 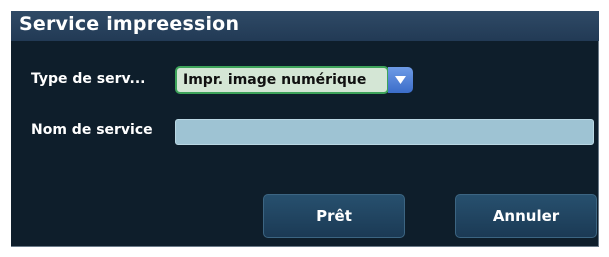 What do you see at coordinates (129, 24) in the screenshot?
I see `dialog-title: Service impreession` at bounding box center [129, 24].